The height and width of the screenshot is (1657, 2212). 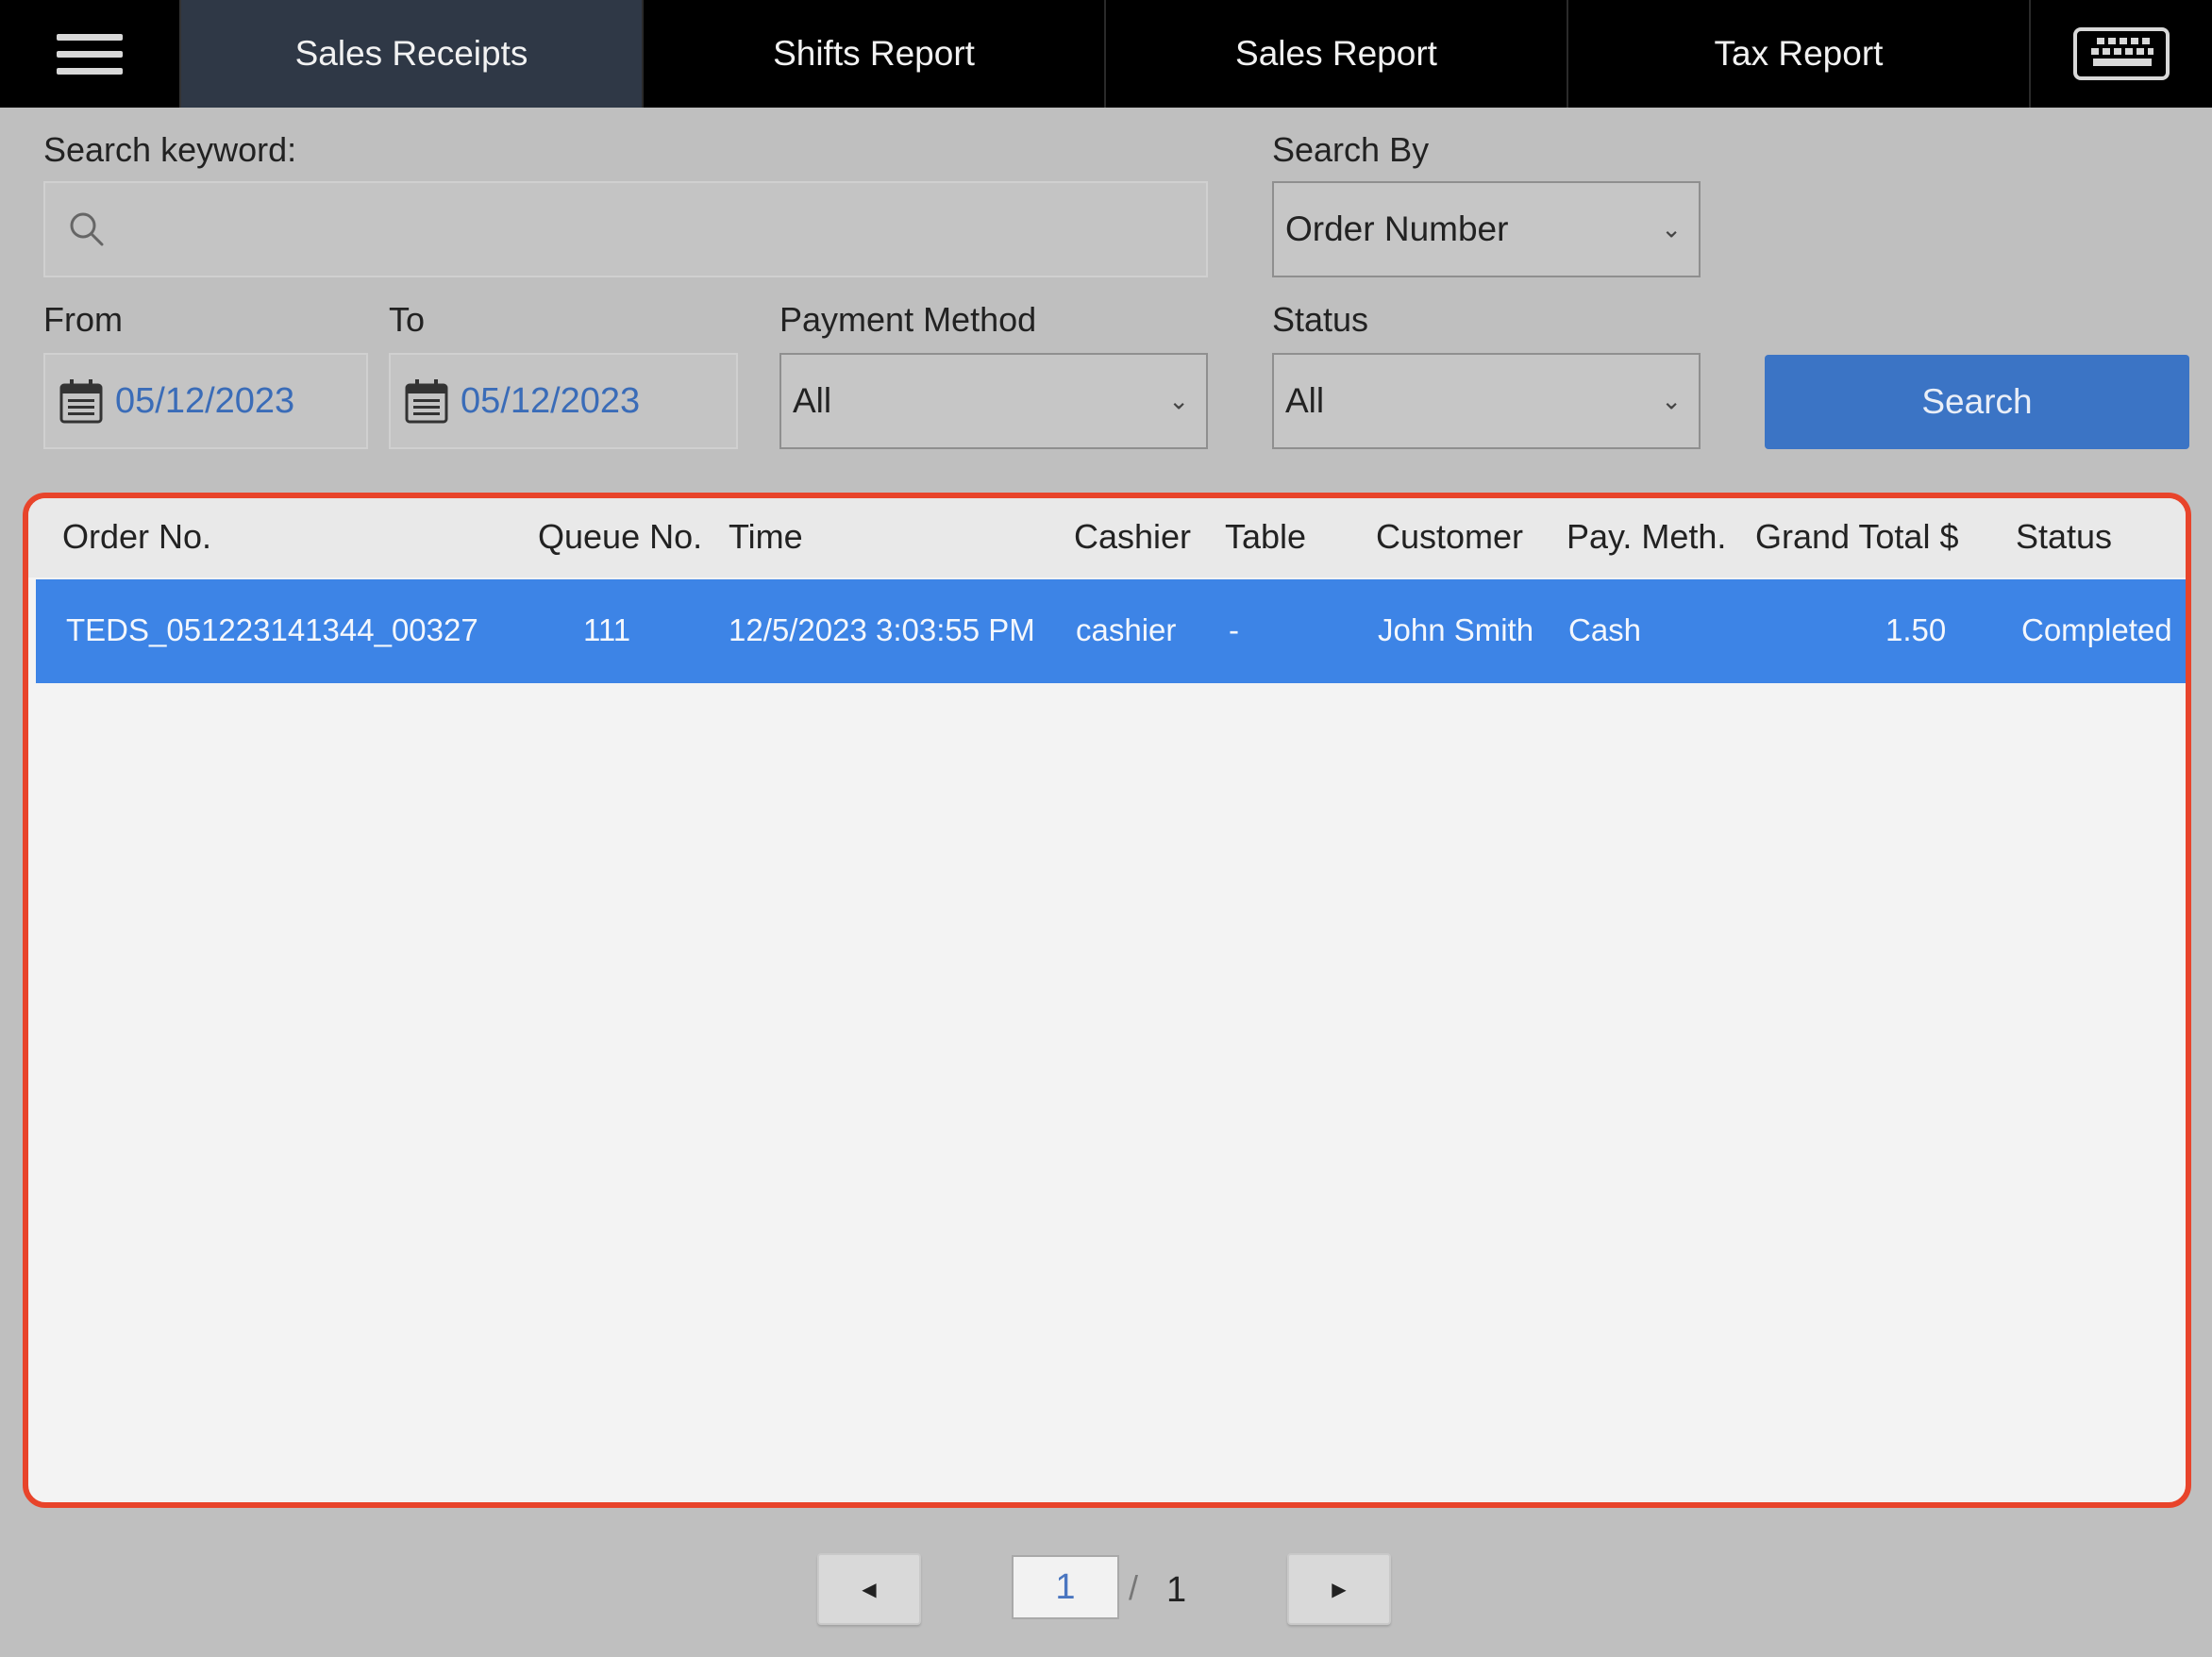 I want to click on from-date-value: 05/12/2023, so click(x=205, y=400).